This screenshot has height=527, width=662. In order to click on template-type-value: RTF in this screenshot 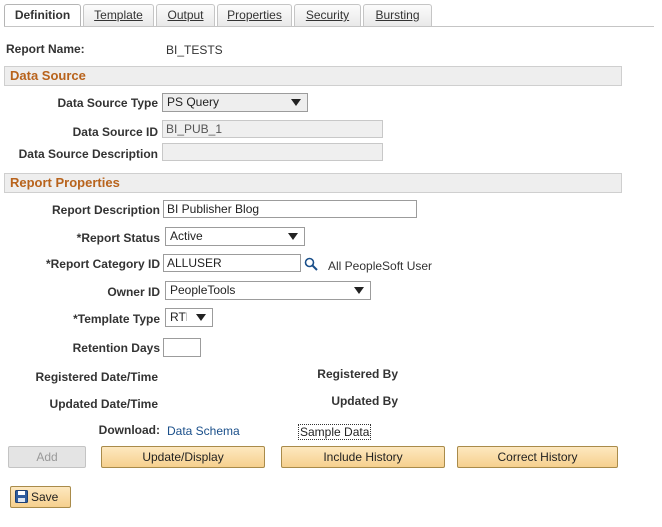, I will do `click(178, 317)`.